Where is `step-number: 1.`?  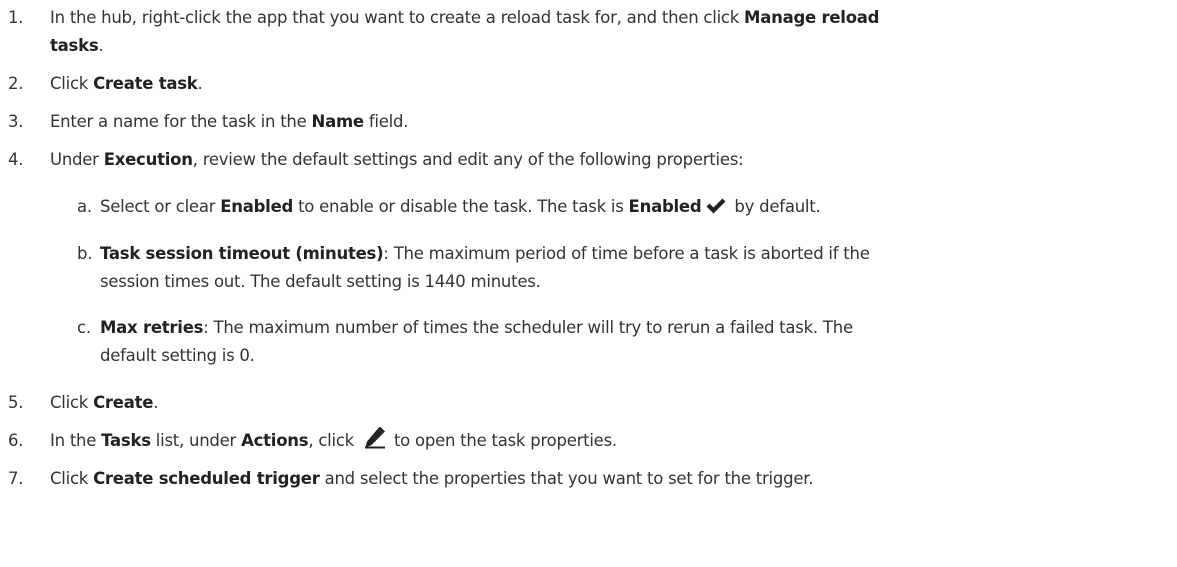
step-number: 1. is located at coordinates (16, 17).